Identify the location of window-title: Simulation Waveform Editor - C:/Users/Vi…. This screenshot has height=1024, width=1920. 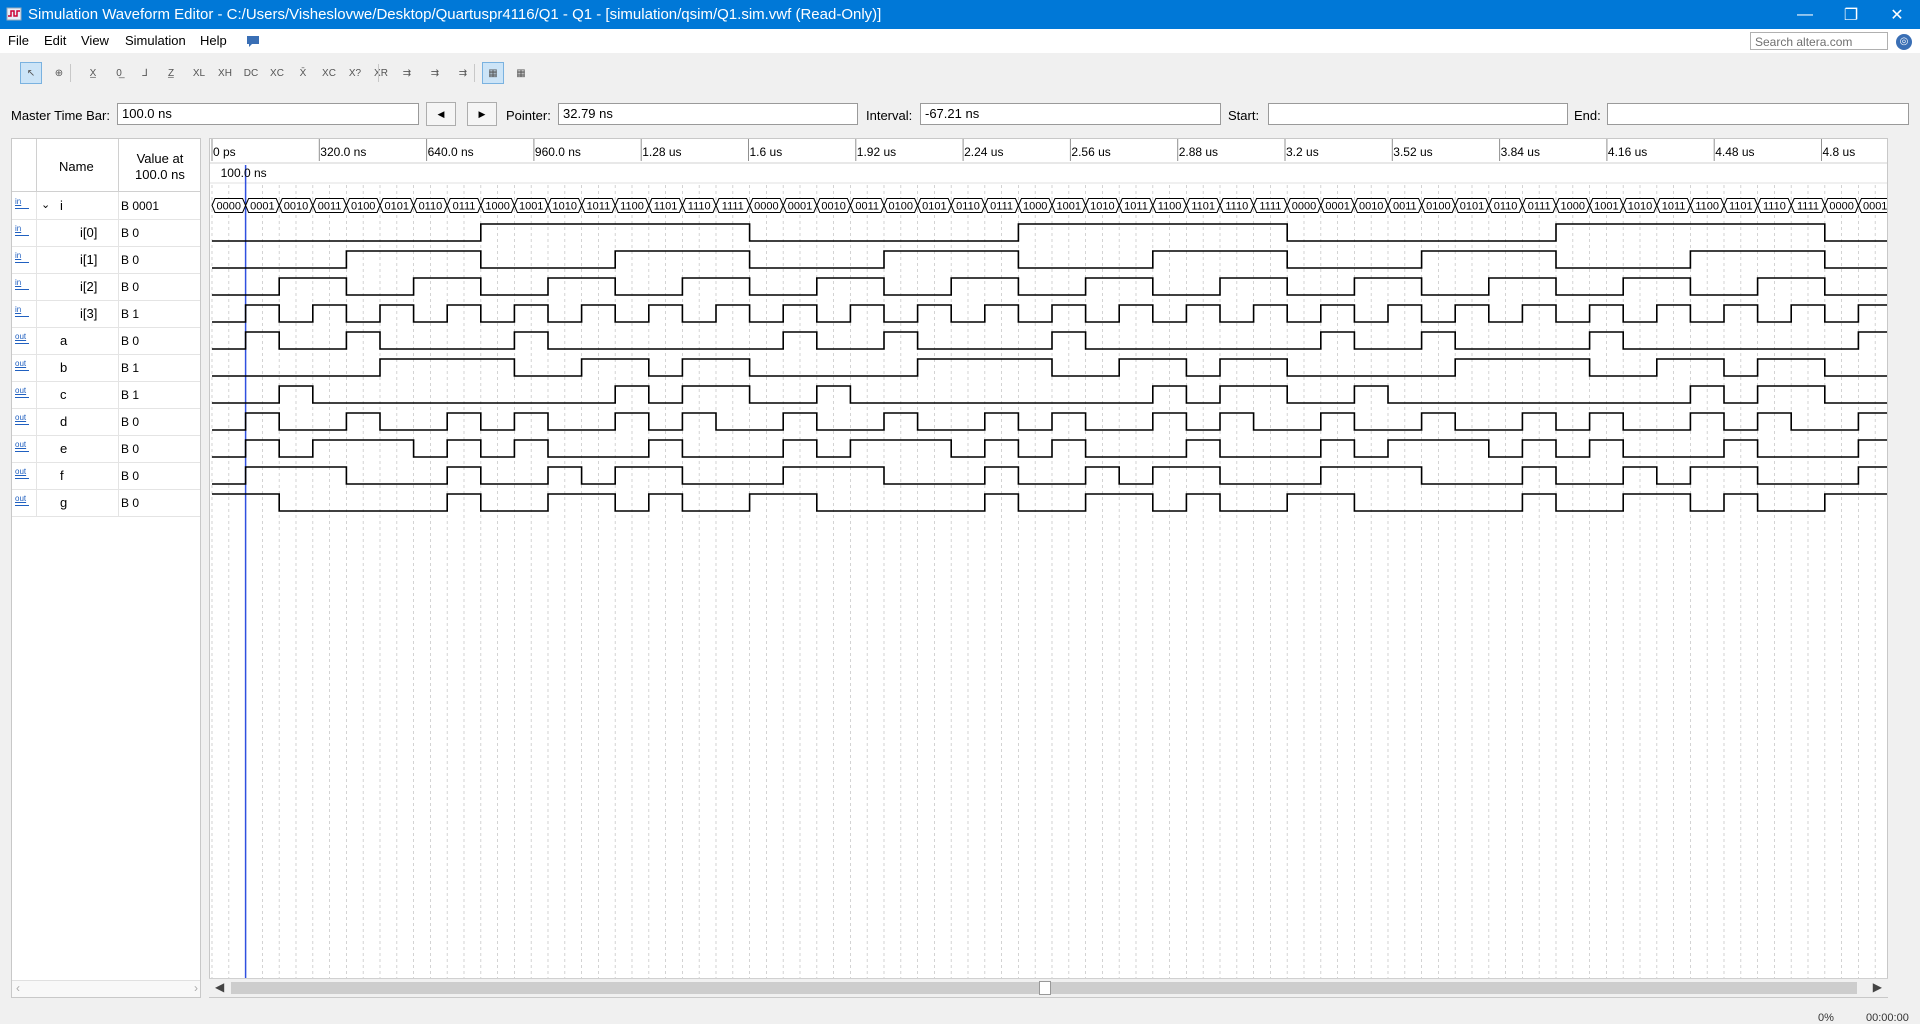
(455, 14).